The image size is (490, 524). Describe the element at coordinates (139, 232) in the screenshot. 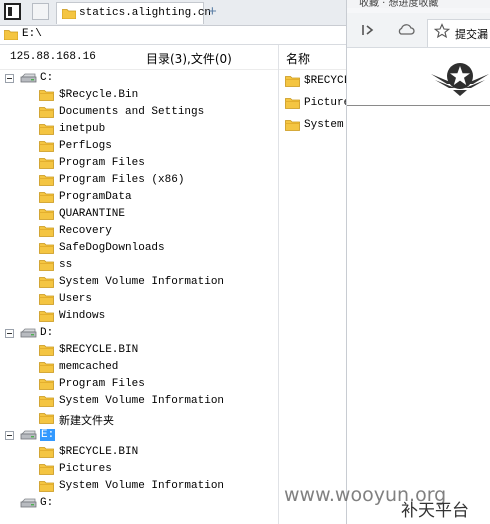

I see `tree-folder-item: Recovery` at that location.